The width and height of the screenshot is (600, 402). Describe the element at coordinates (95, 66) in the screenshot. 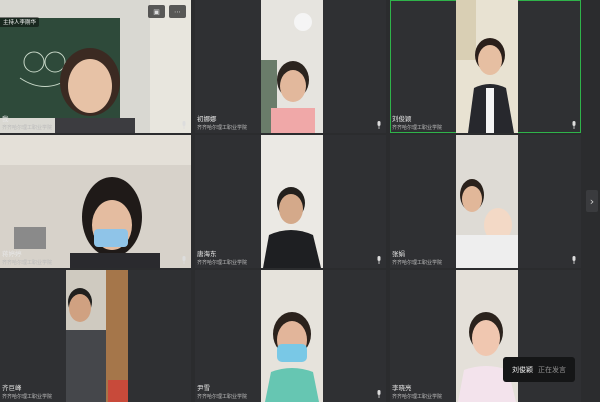

I see `video-tile-self: 主持人李刚华 ▣ ⋯ 我 齐齐哈尔理工职业学院` at that location.